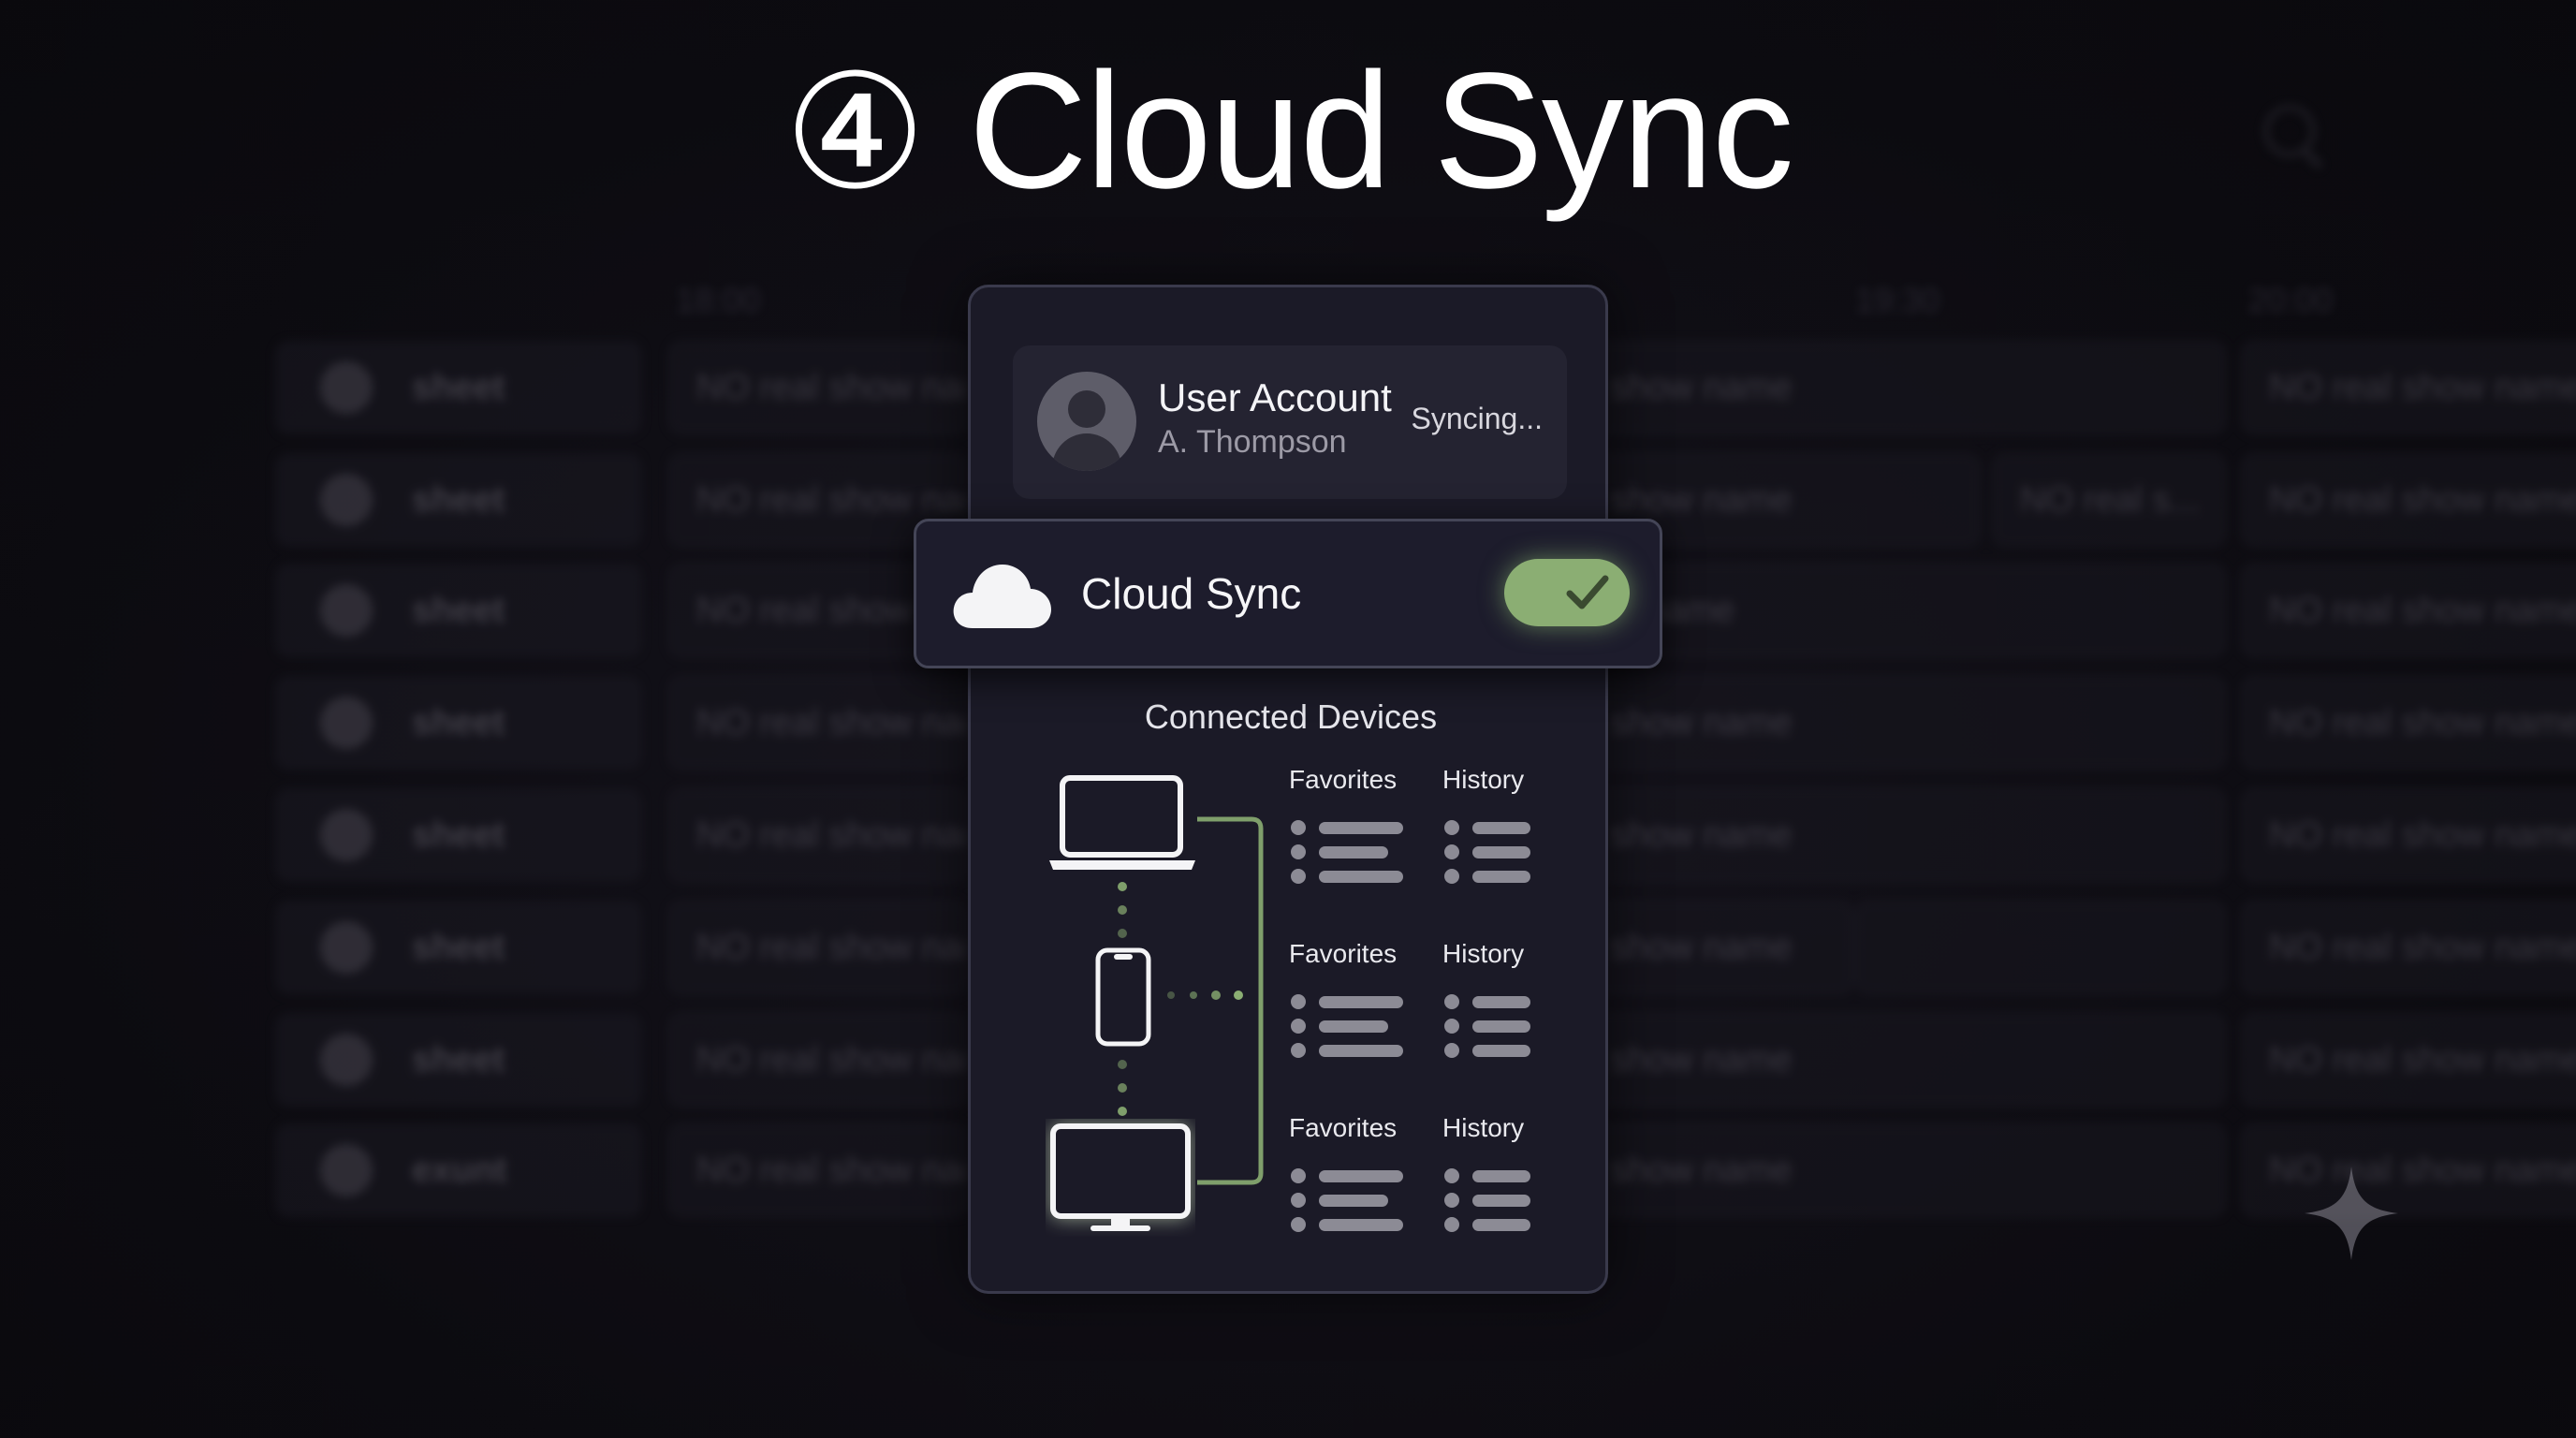  Describe the element at coordinates (1897, 300) in the screenshot. I see `time-label: 19:30` at that location.